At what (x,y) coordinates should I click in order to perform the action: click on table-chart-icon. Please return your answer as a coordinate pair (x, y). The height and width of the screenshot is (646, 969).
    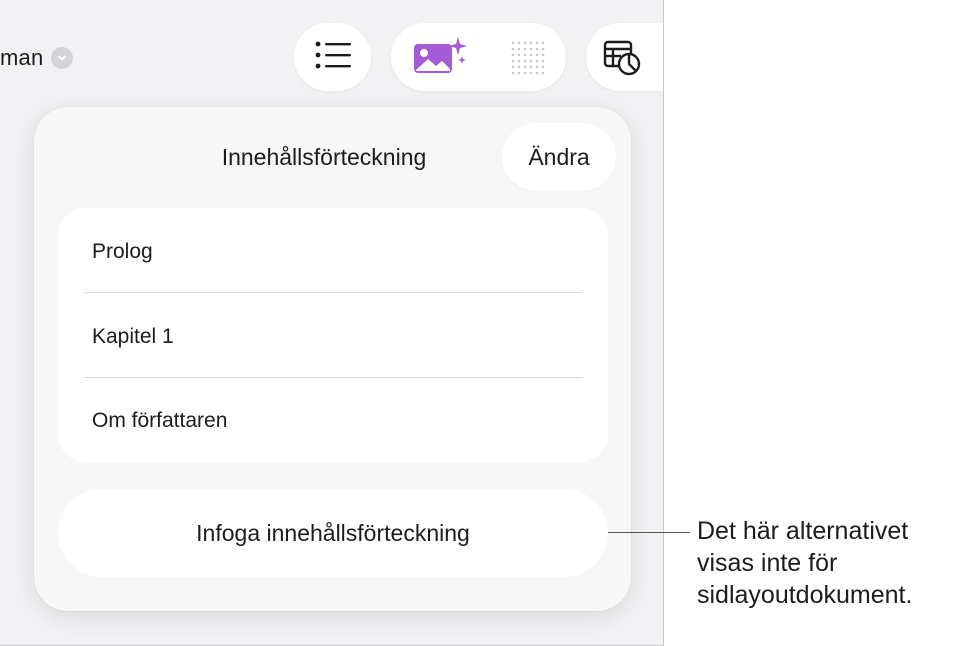
    Looking at the image, I should click on (622, 60).